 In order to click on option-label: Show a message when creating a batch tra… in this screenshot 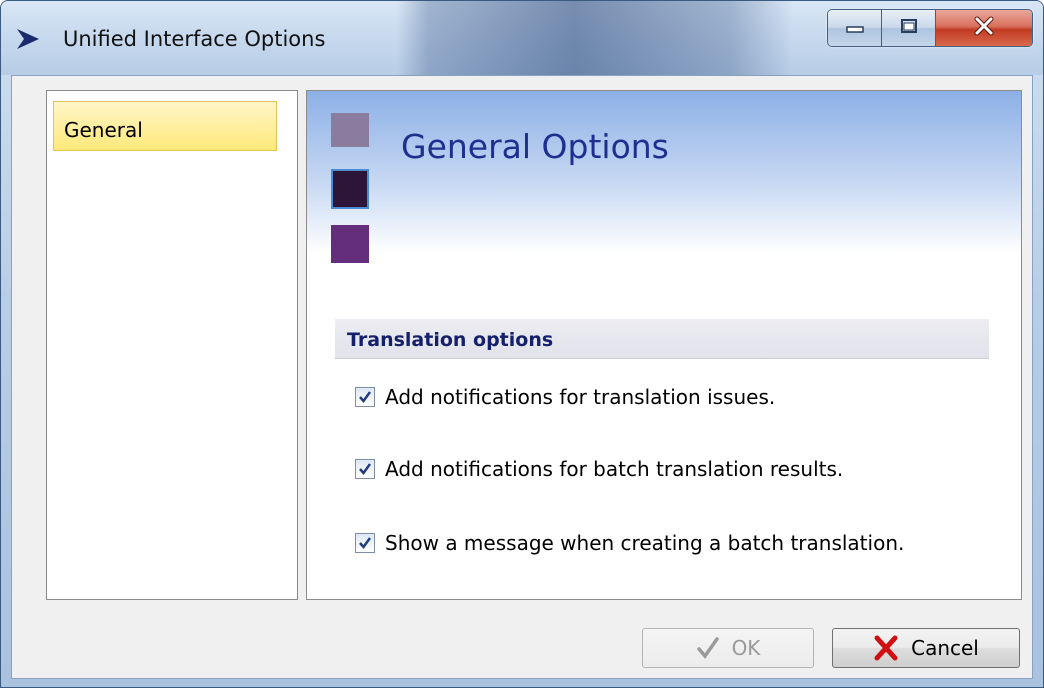, I will do `click(645, 543)`.